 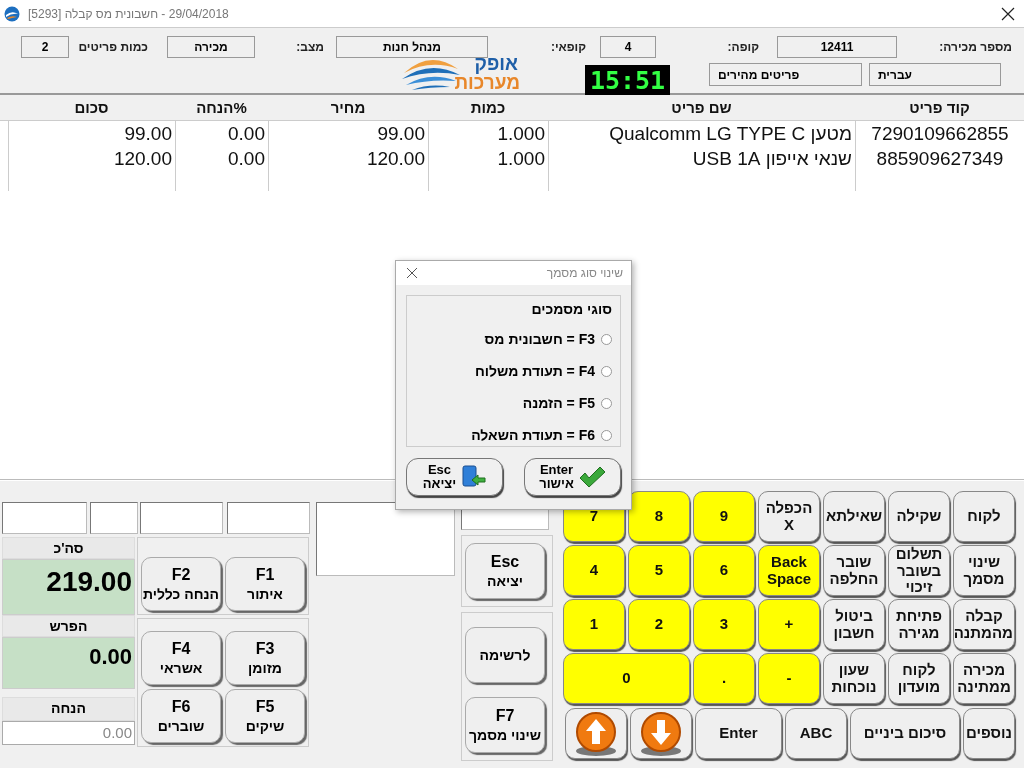 I want to click on change-amount: 0.00, so click(x=68, y=663).